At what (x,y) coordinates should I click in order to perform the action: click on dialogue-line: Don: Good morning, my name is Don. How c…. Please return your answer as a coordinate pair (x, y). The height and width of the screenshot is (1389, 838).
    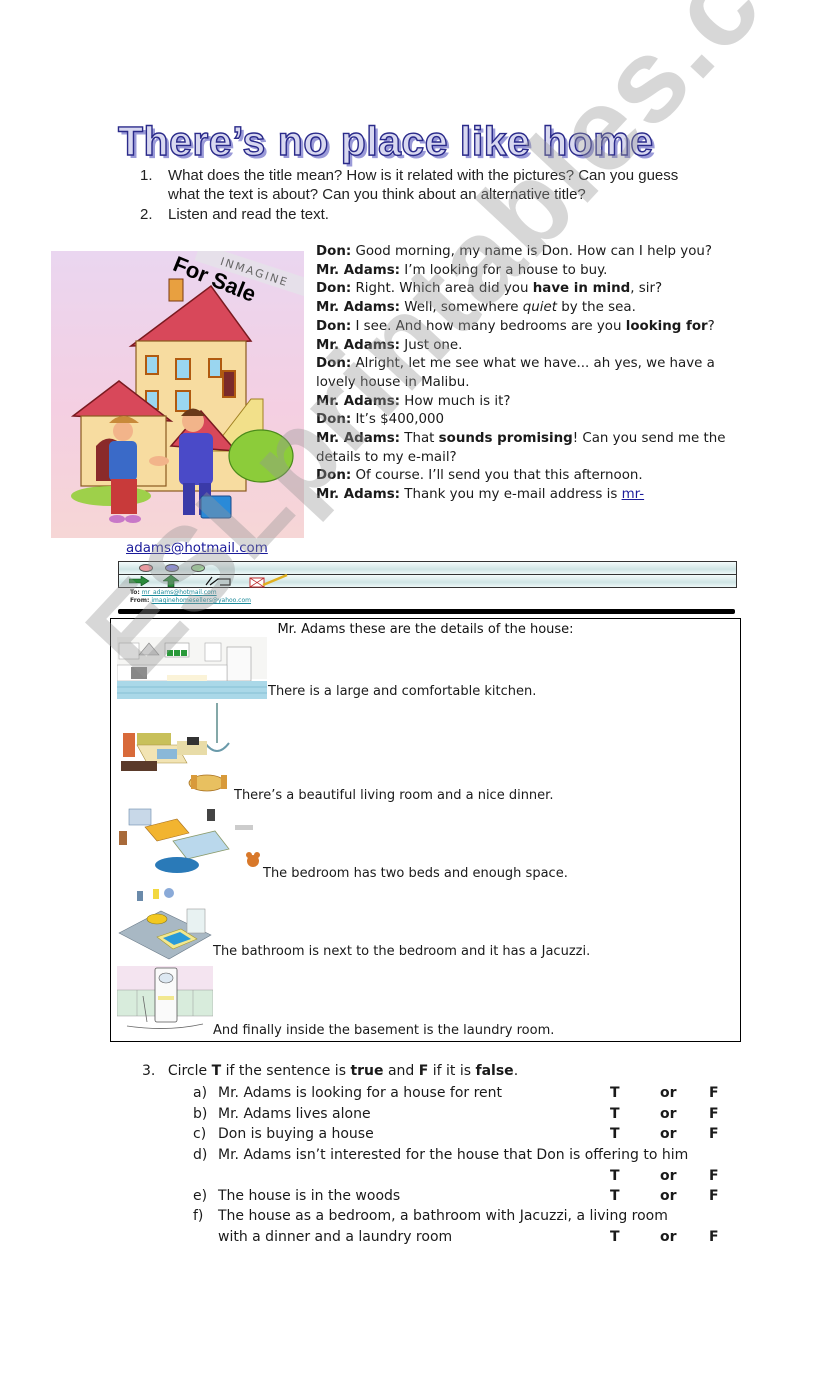
    Looking at the image, I should click on (521, 252).